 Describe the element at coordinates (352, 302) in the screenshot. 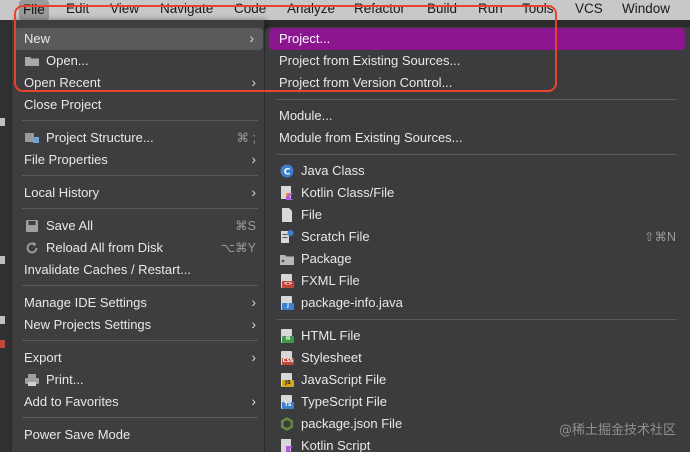

I see `menu-item-label: package-info.java` at that location.